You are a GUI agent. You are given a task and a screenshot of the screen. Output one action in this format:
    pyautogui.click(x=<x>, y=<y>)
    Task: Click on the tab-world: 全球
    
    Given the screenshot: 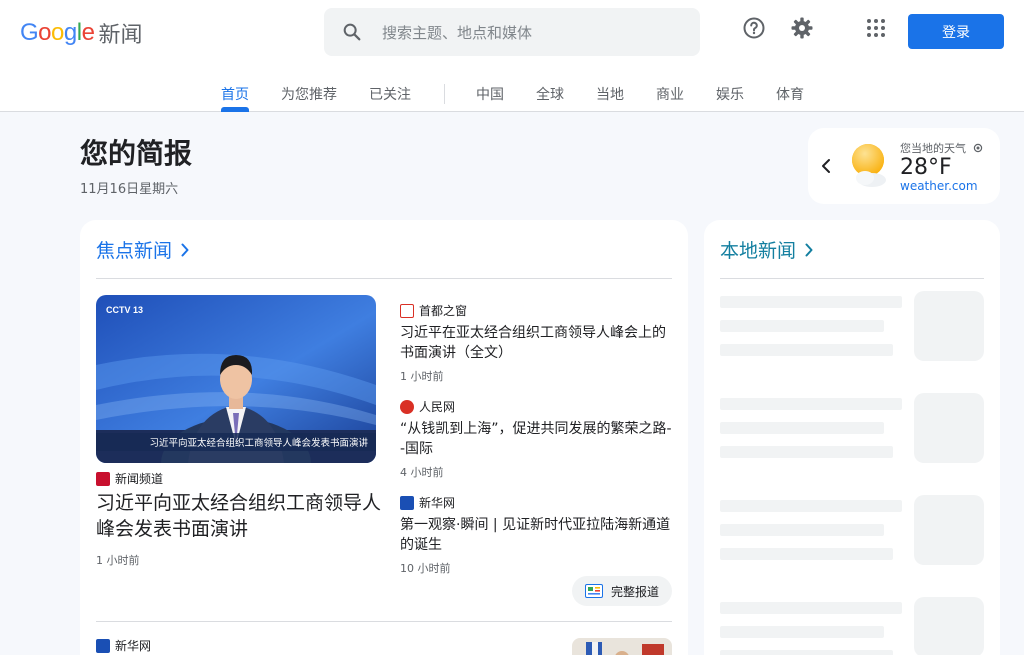 What is the action you would take?
    pyautogui.click(x=550, y=94)
    